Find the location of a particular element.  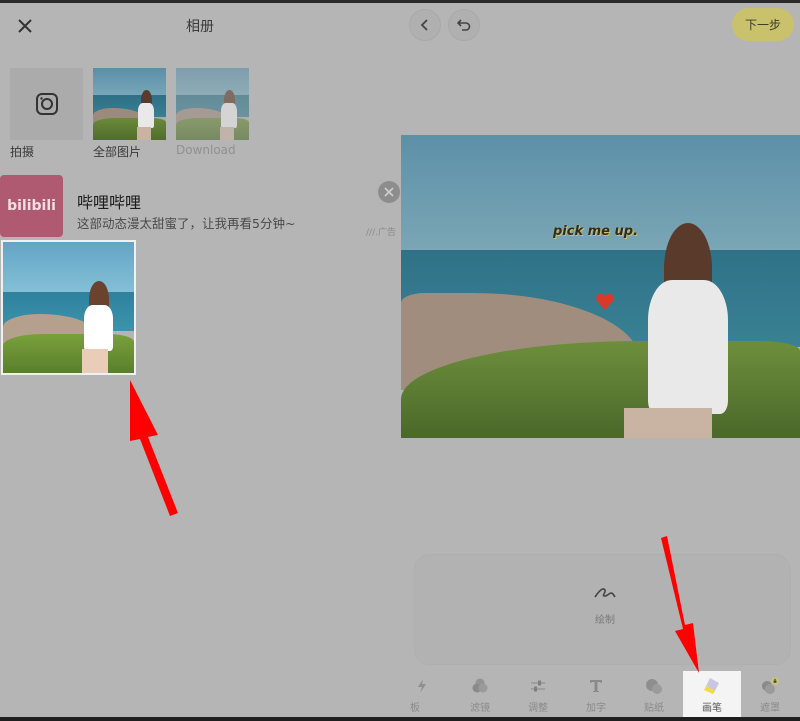

tab-template: 板 is located at coordinates (422, 694).